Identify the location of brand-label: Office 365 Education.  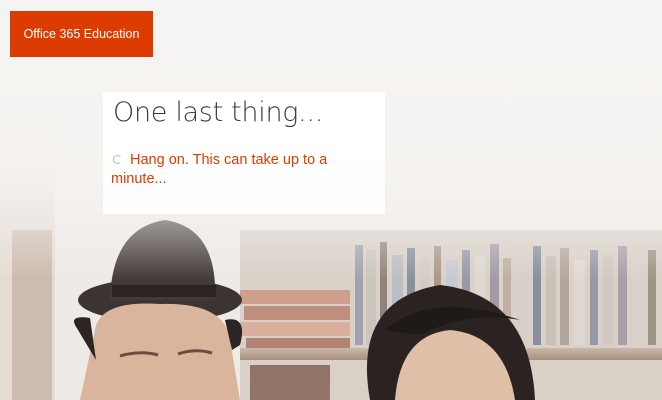
(81, 34).